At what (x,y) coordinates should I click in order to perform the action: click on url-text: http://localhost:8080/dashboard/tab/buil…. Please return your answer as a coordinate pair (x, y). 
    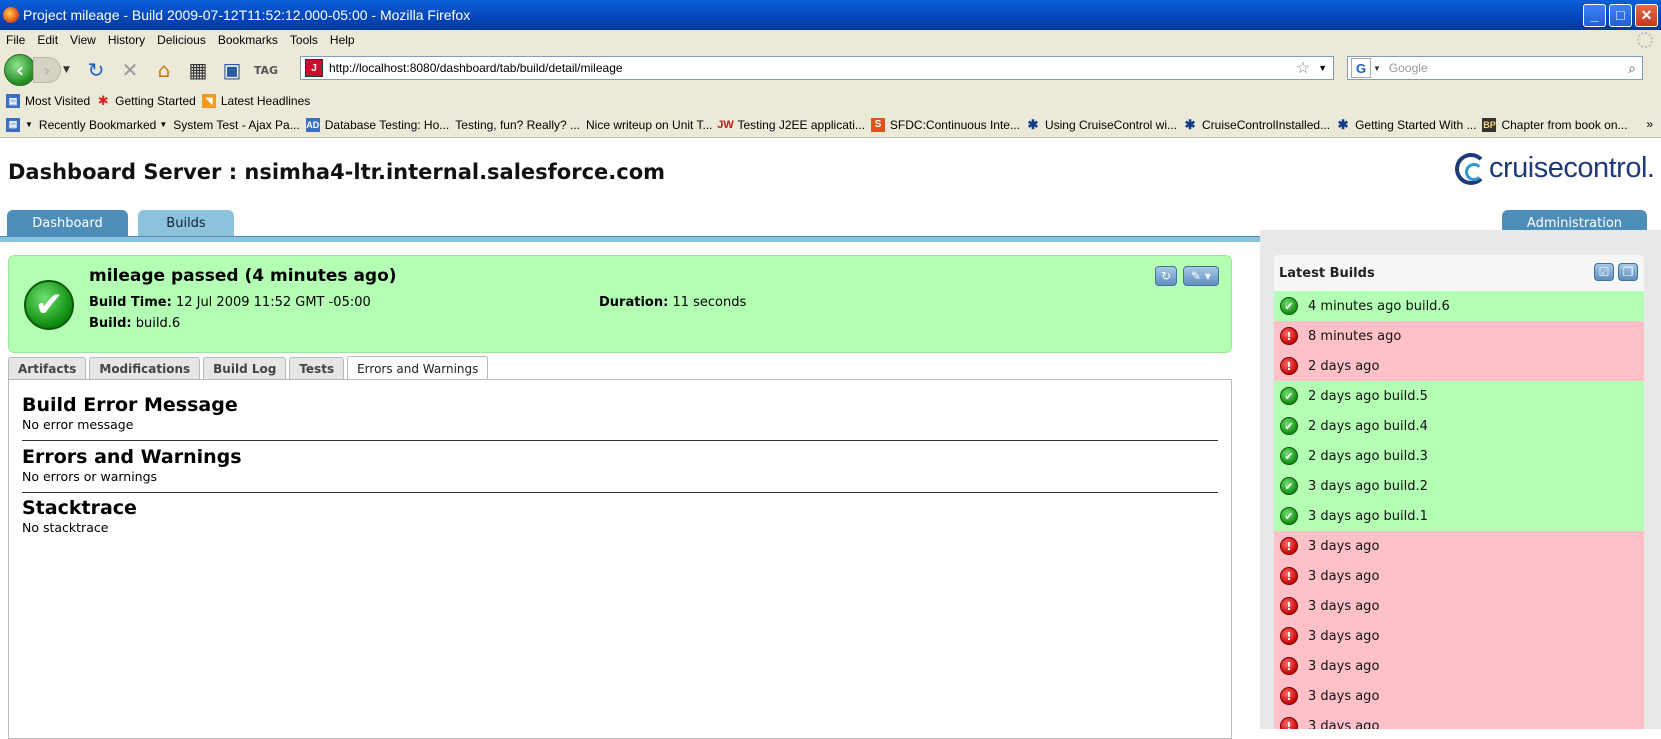
    Looking at the image, I should click on (812, 68).